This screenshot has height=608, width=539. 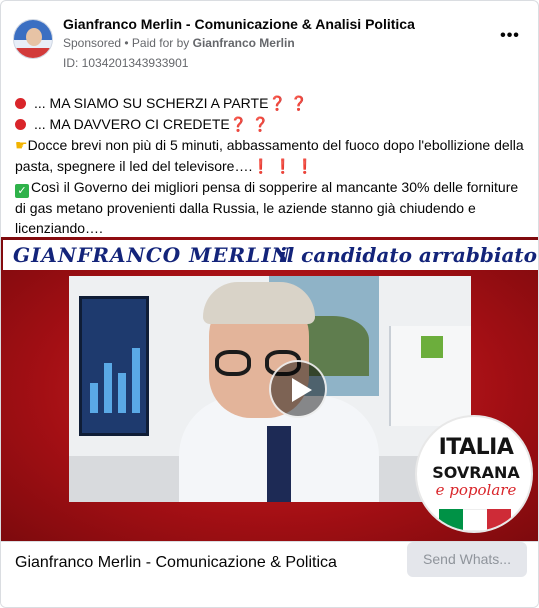 I want to click on italian-flag-icon, so click(x=476, y=520).